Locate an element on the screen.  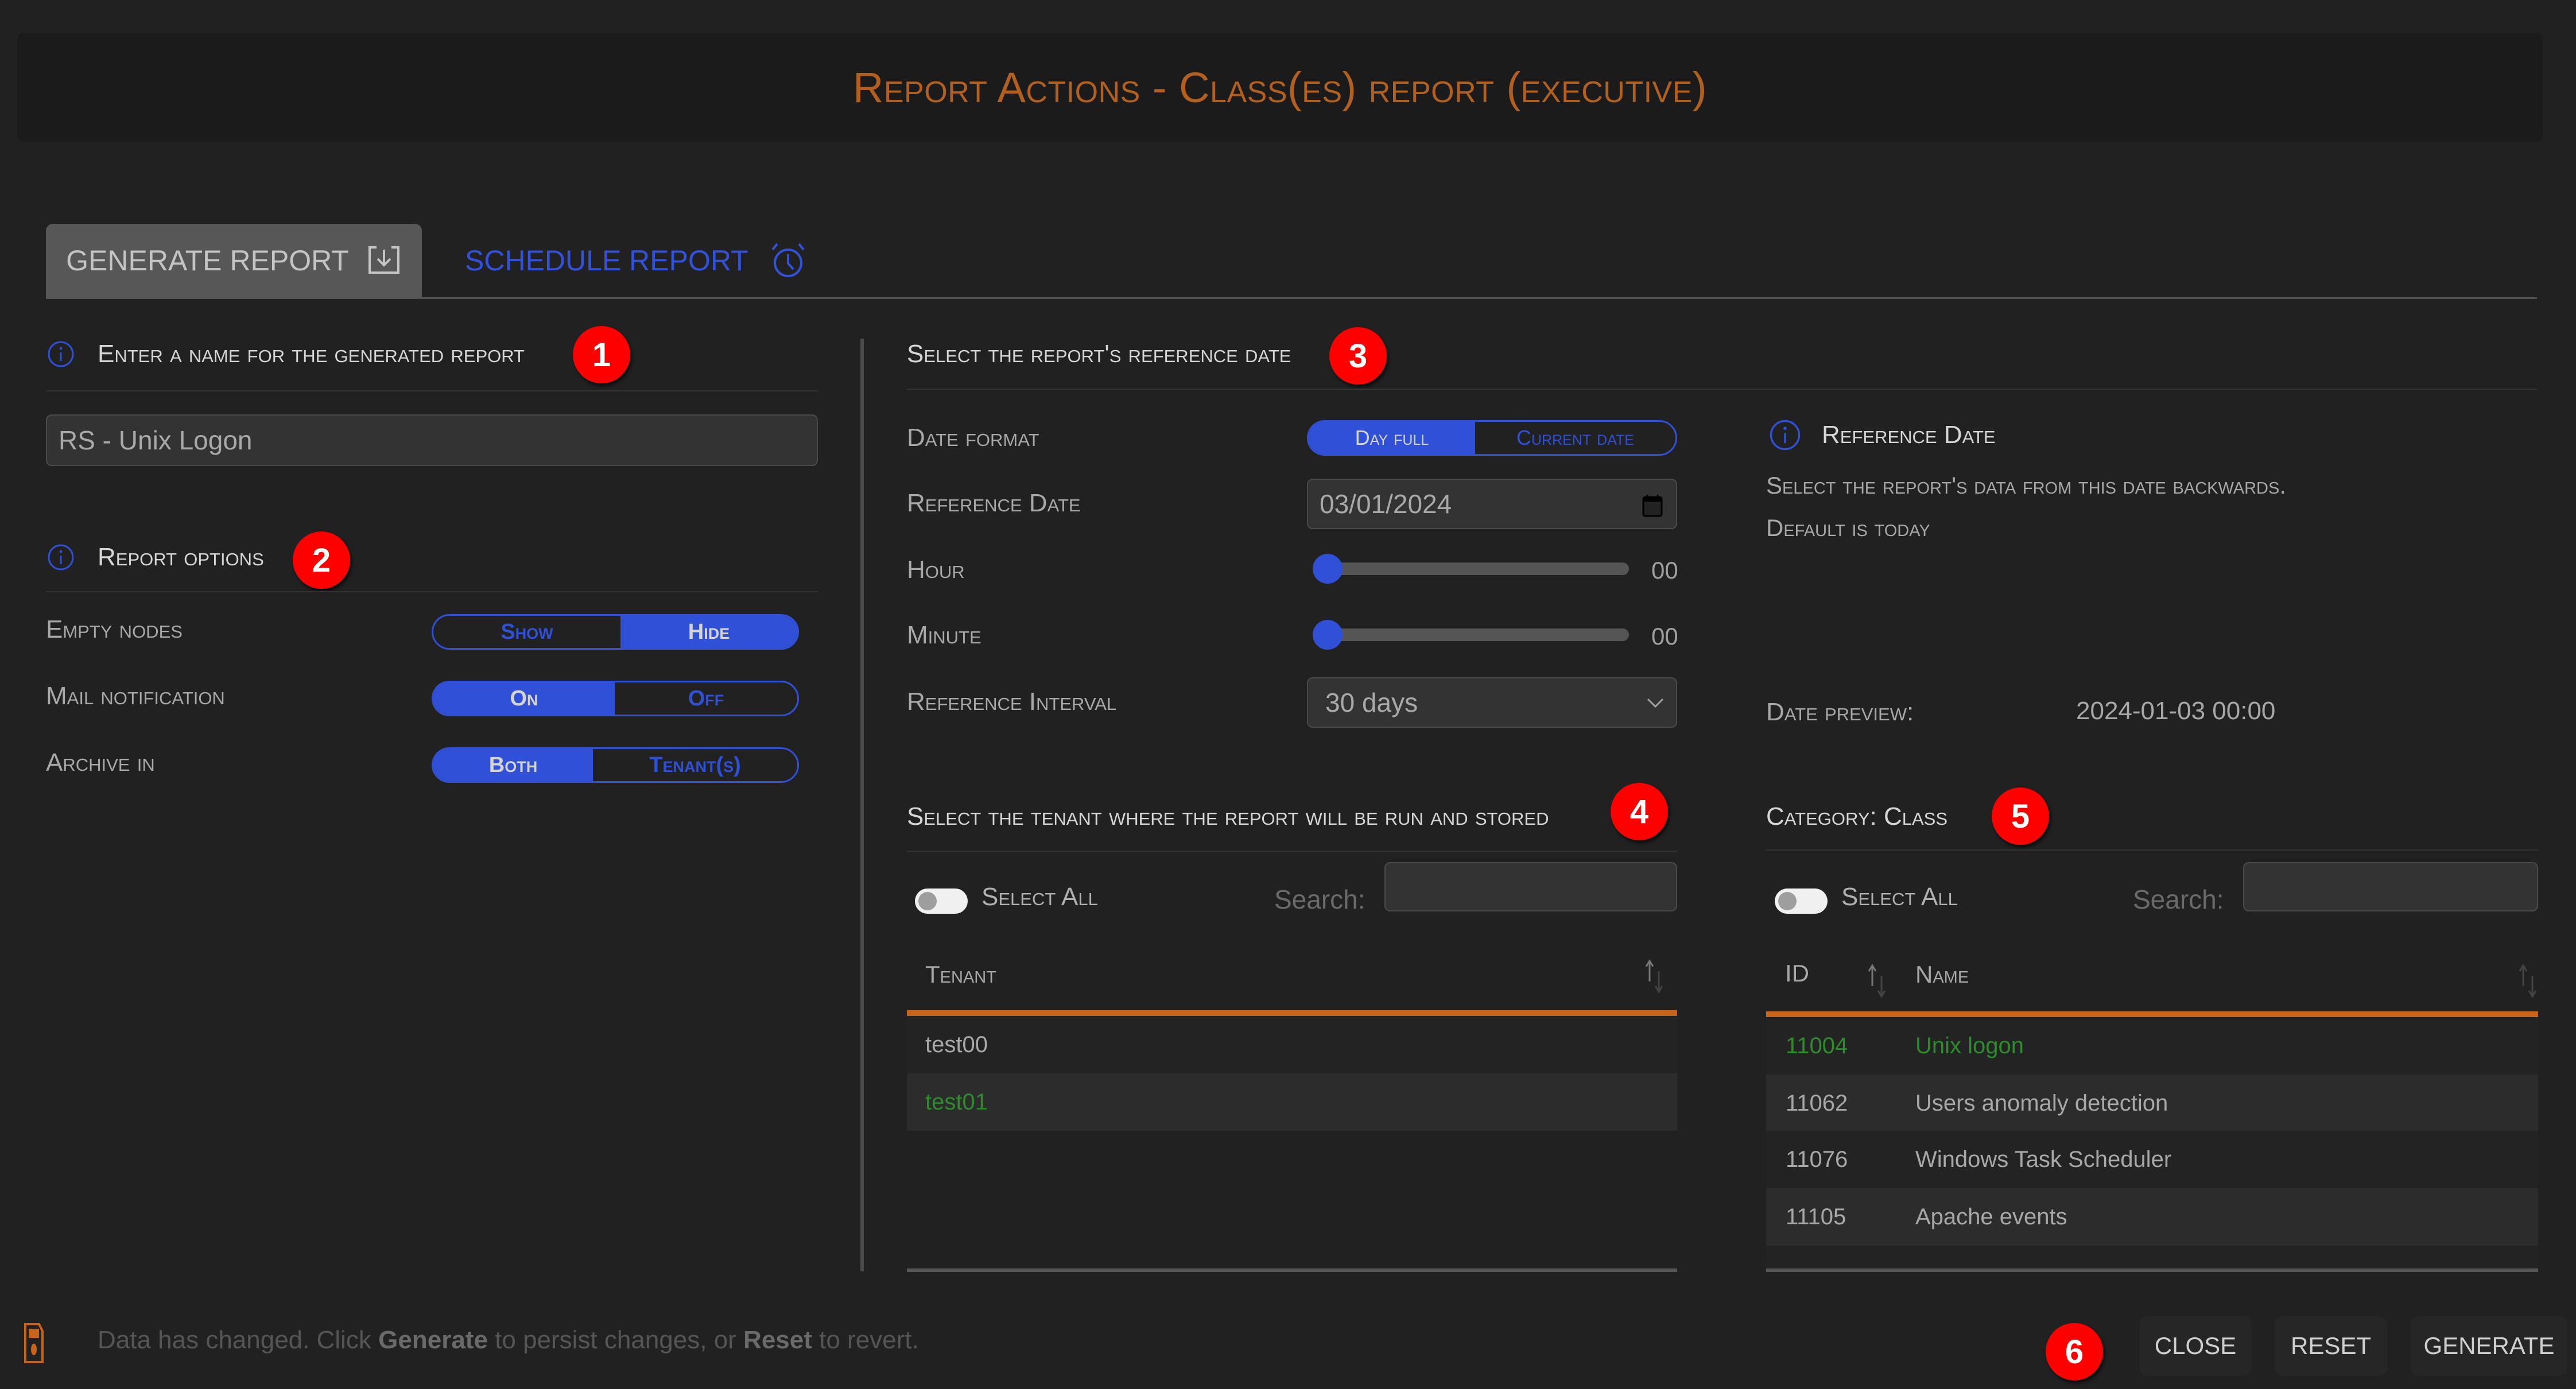
name-section-heading: Enter a name for the generated report is located at coordinates (286, 354).